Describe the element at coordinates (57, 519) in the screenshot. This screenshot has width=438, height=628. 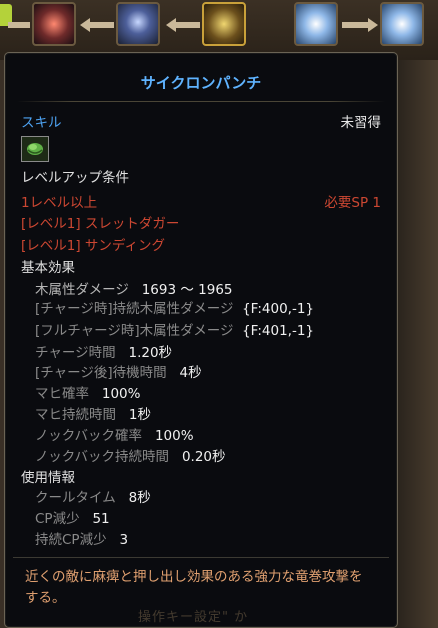
I see `stat-label: CP減少` at that location.